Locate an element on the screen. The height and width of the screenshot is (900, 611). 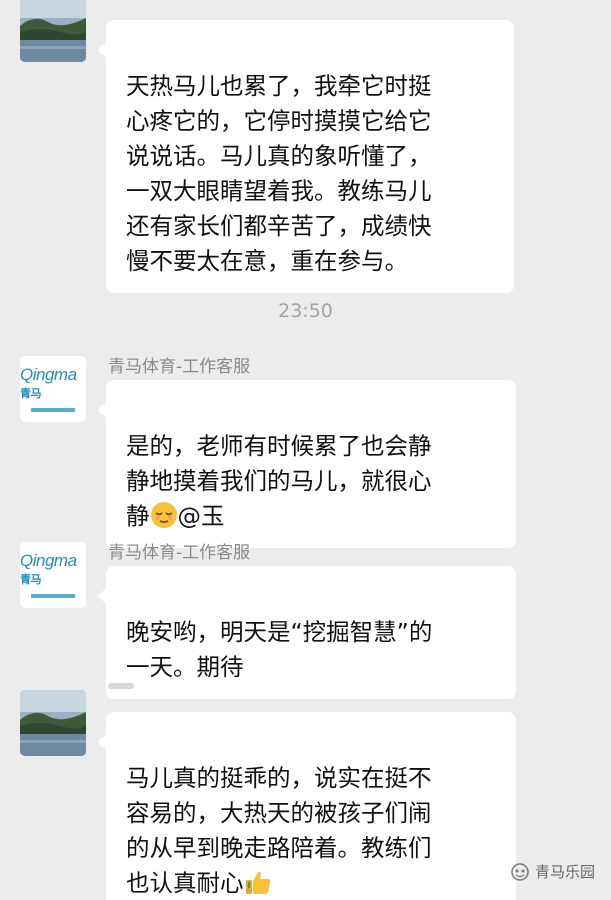
message-bubble: 晚安哟，明天是“挖掘智慧”的 一天。期待 is located at coordinates (306, 632).